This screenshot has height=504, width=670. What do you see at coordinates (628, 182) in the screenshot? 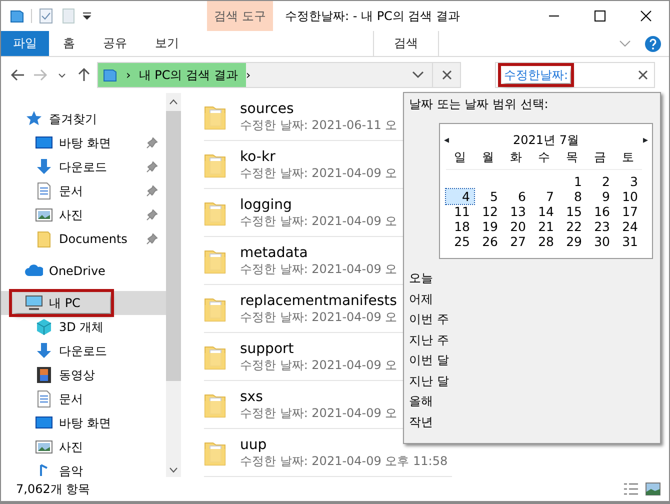
I see `calendar-day: 3` at bounding box center [628, 182].